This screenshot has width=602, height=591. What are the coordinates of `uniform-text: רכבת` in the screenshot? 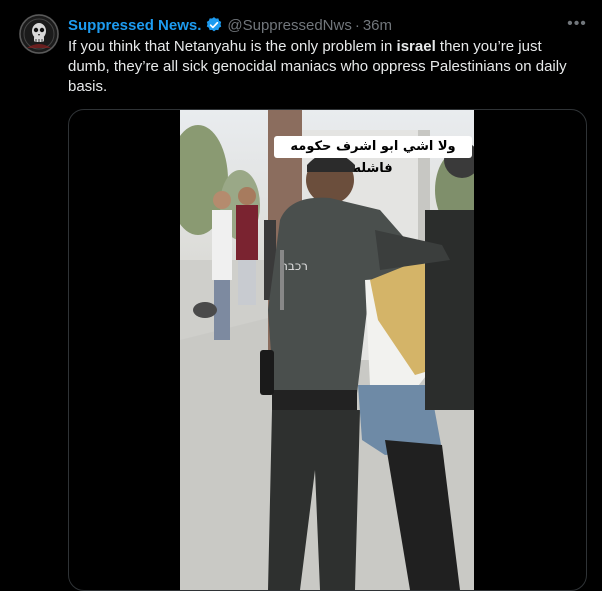 It's located at (294, 266).